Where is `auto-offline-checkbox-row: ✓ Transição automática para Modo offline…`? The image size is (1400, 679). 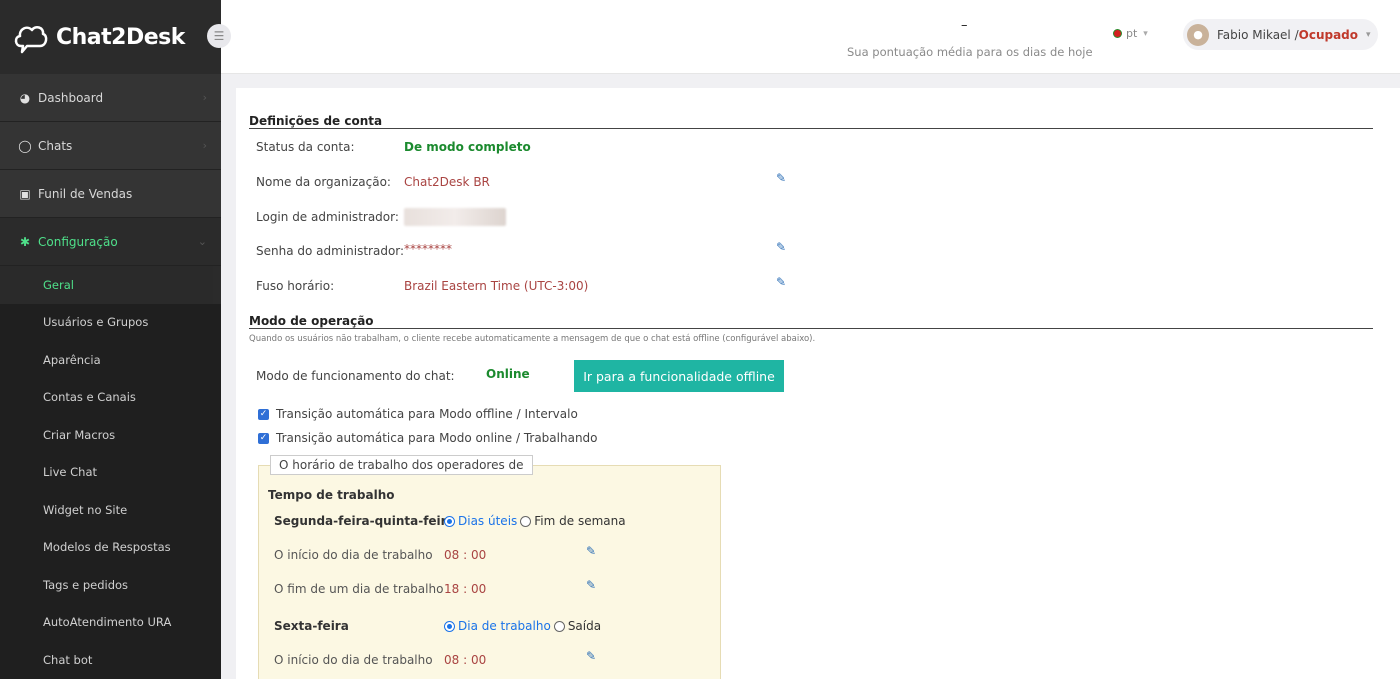 auto-offline-checkbox-row: ✓ Transição automática para Modo offline… is located at coordinates (418, 414).